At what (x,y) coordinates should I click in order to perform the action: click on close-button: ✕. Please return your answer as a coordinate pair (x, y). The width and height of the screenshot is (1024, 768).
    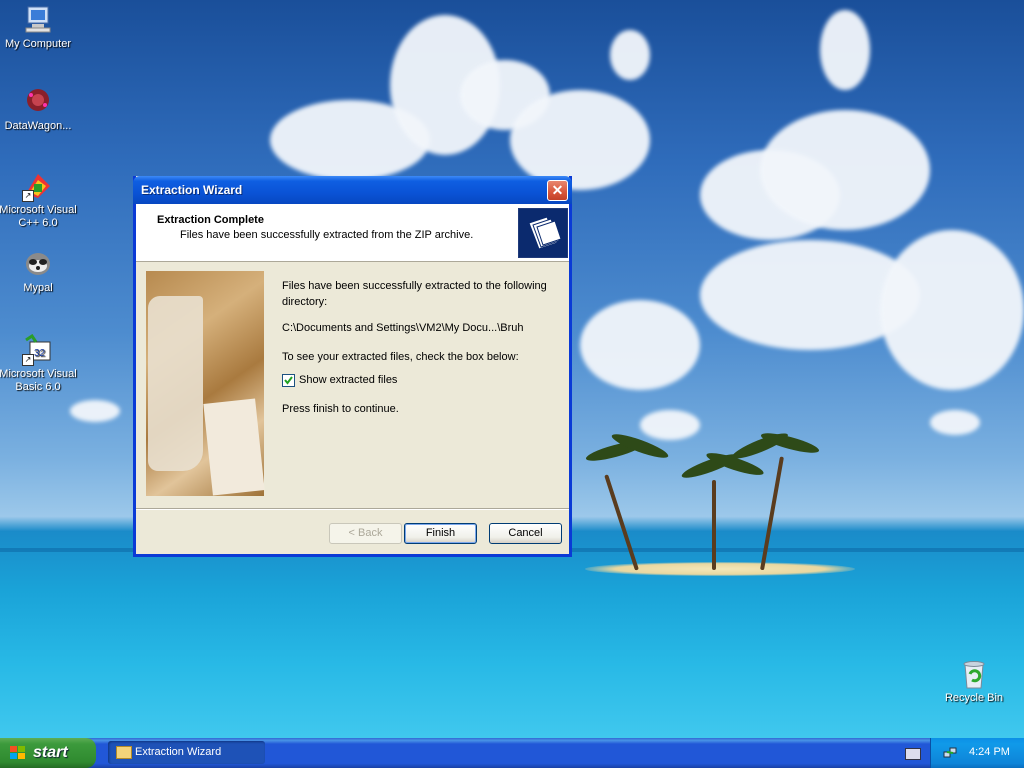
    Looking at the image, I should click on (557, 190).